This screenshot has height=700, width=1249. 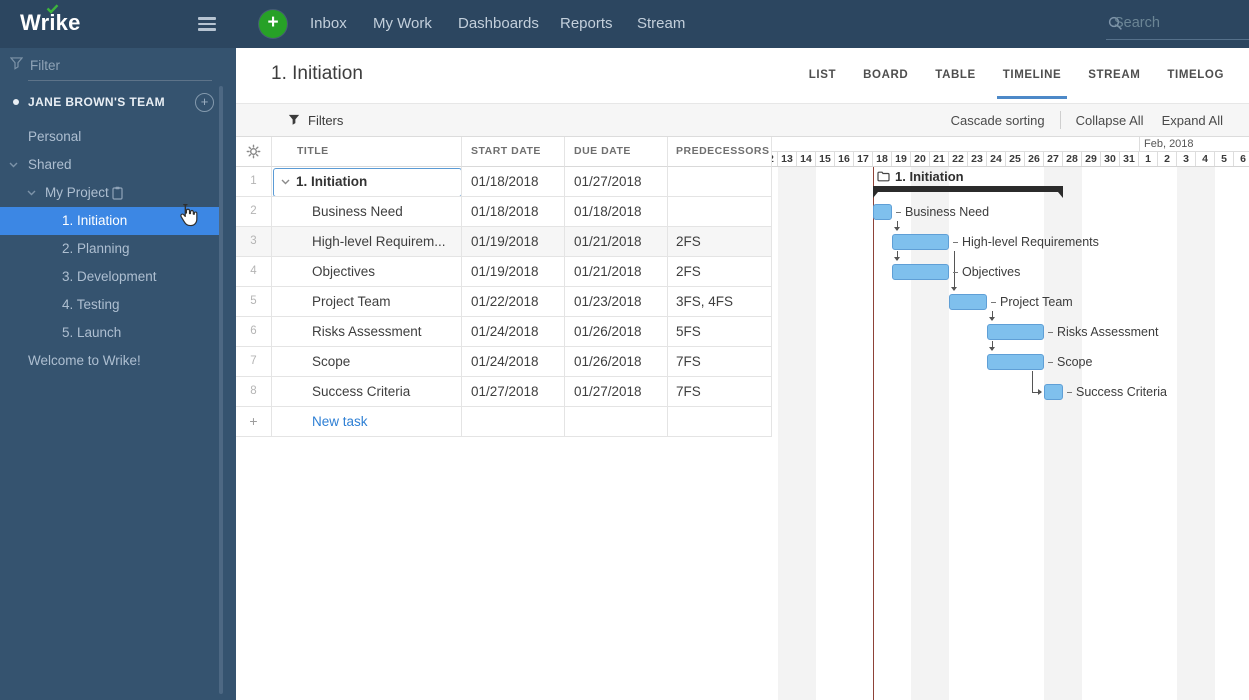 What do you see at coordinates (586, 24) in the screenshot?
I see `topnav-reports: Reports` at bounding box center [586, 24].